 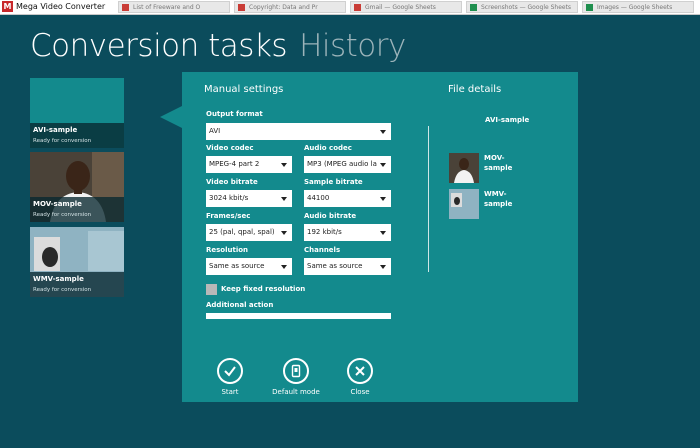 I want to click on additional-action-label: Additional action, so click(x=240, y=305).